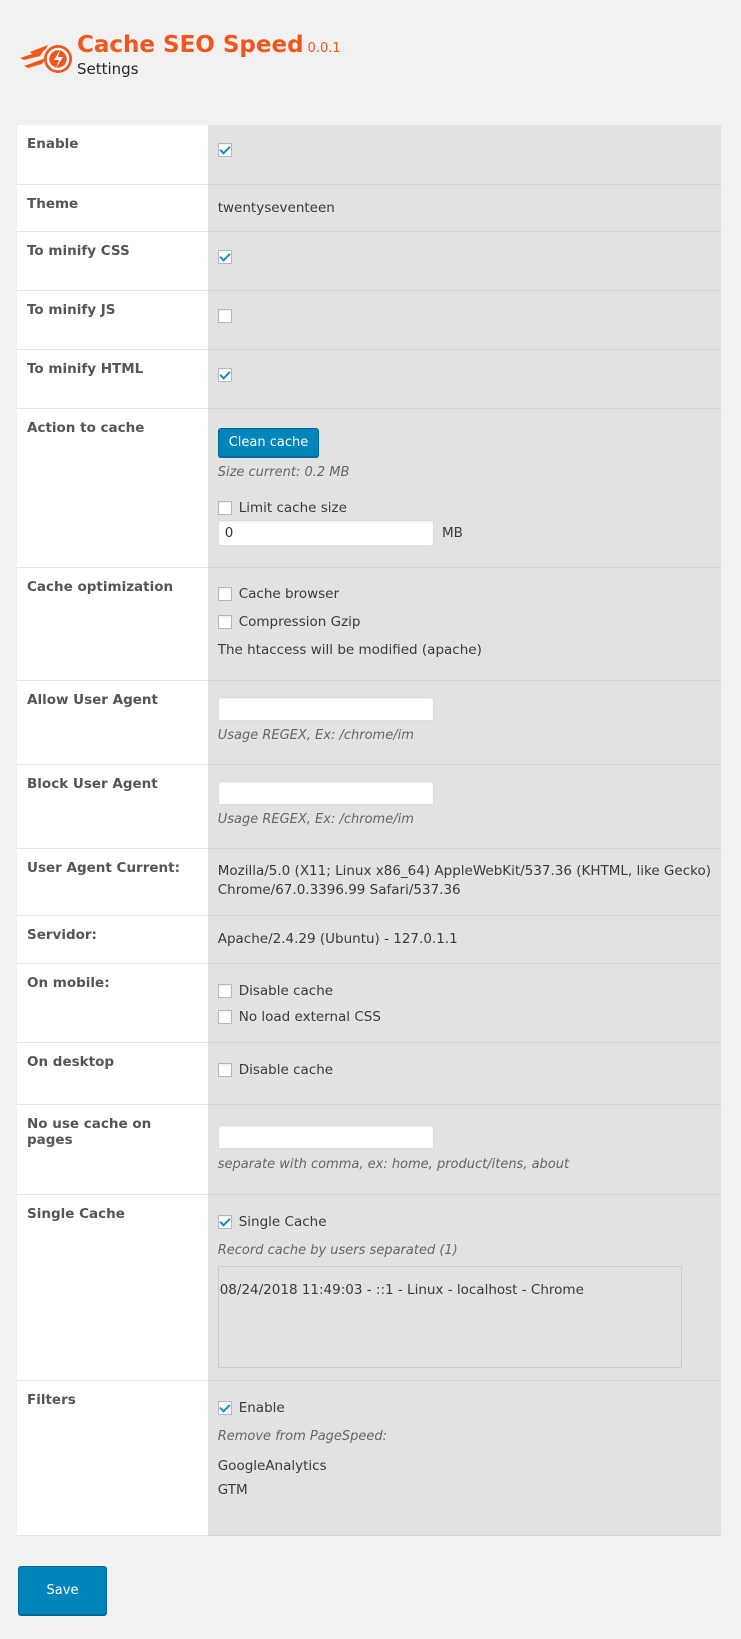  What do you see at coordinates (112, 208) in the screenshot?
I see `row-label: Theme` at bounding box center [112, 208].